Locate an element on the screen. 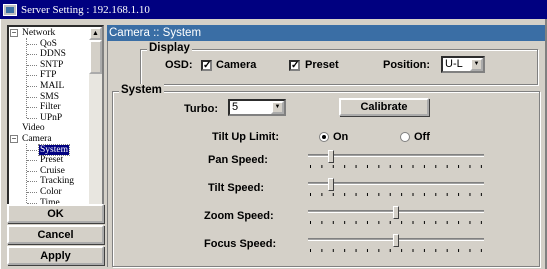 The height and width of the screenshot is (269, 547). tree-item-label: FTP is located at coordinates (48, 75).